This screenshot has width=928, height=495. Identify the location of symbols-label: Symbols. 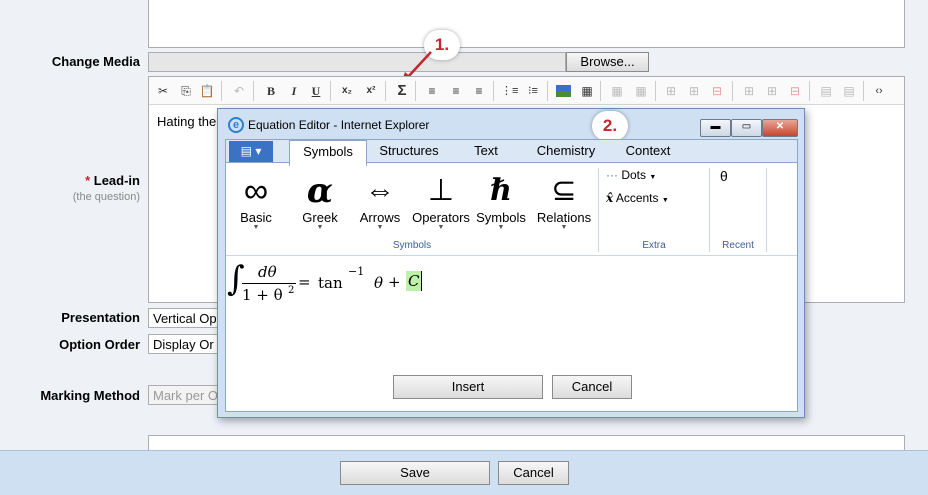
(501, 217).